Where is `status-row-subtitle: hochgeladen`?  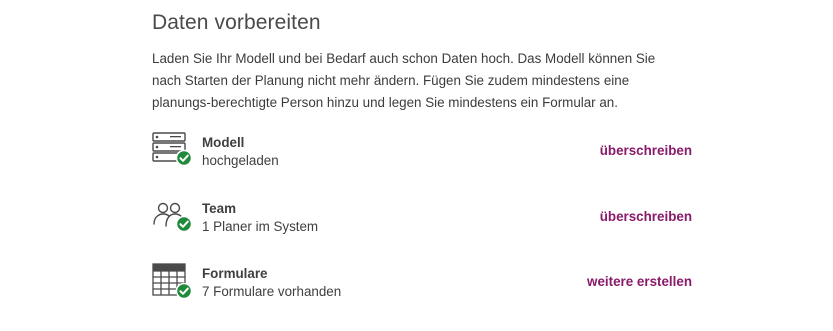
status-row-subtitle: hochgeladen is located at coordinates (240, 160).